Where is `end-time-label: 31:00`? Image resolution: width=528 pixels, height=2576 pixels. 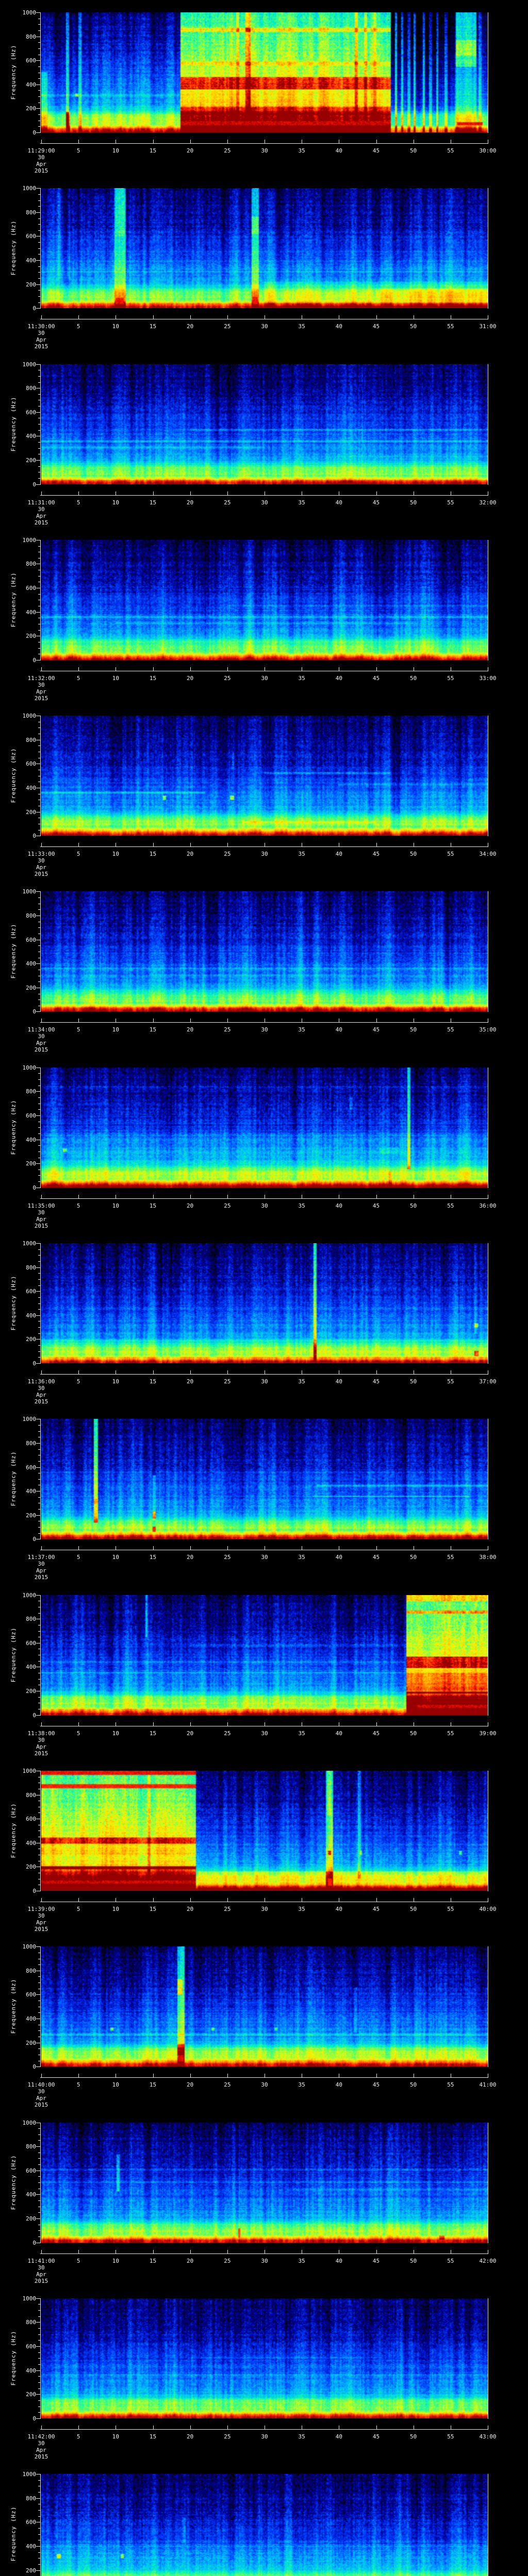 end-time-label: 31:00 is located at coordinates (488, 326).